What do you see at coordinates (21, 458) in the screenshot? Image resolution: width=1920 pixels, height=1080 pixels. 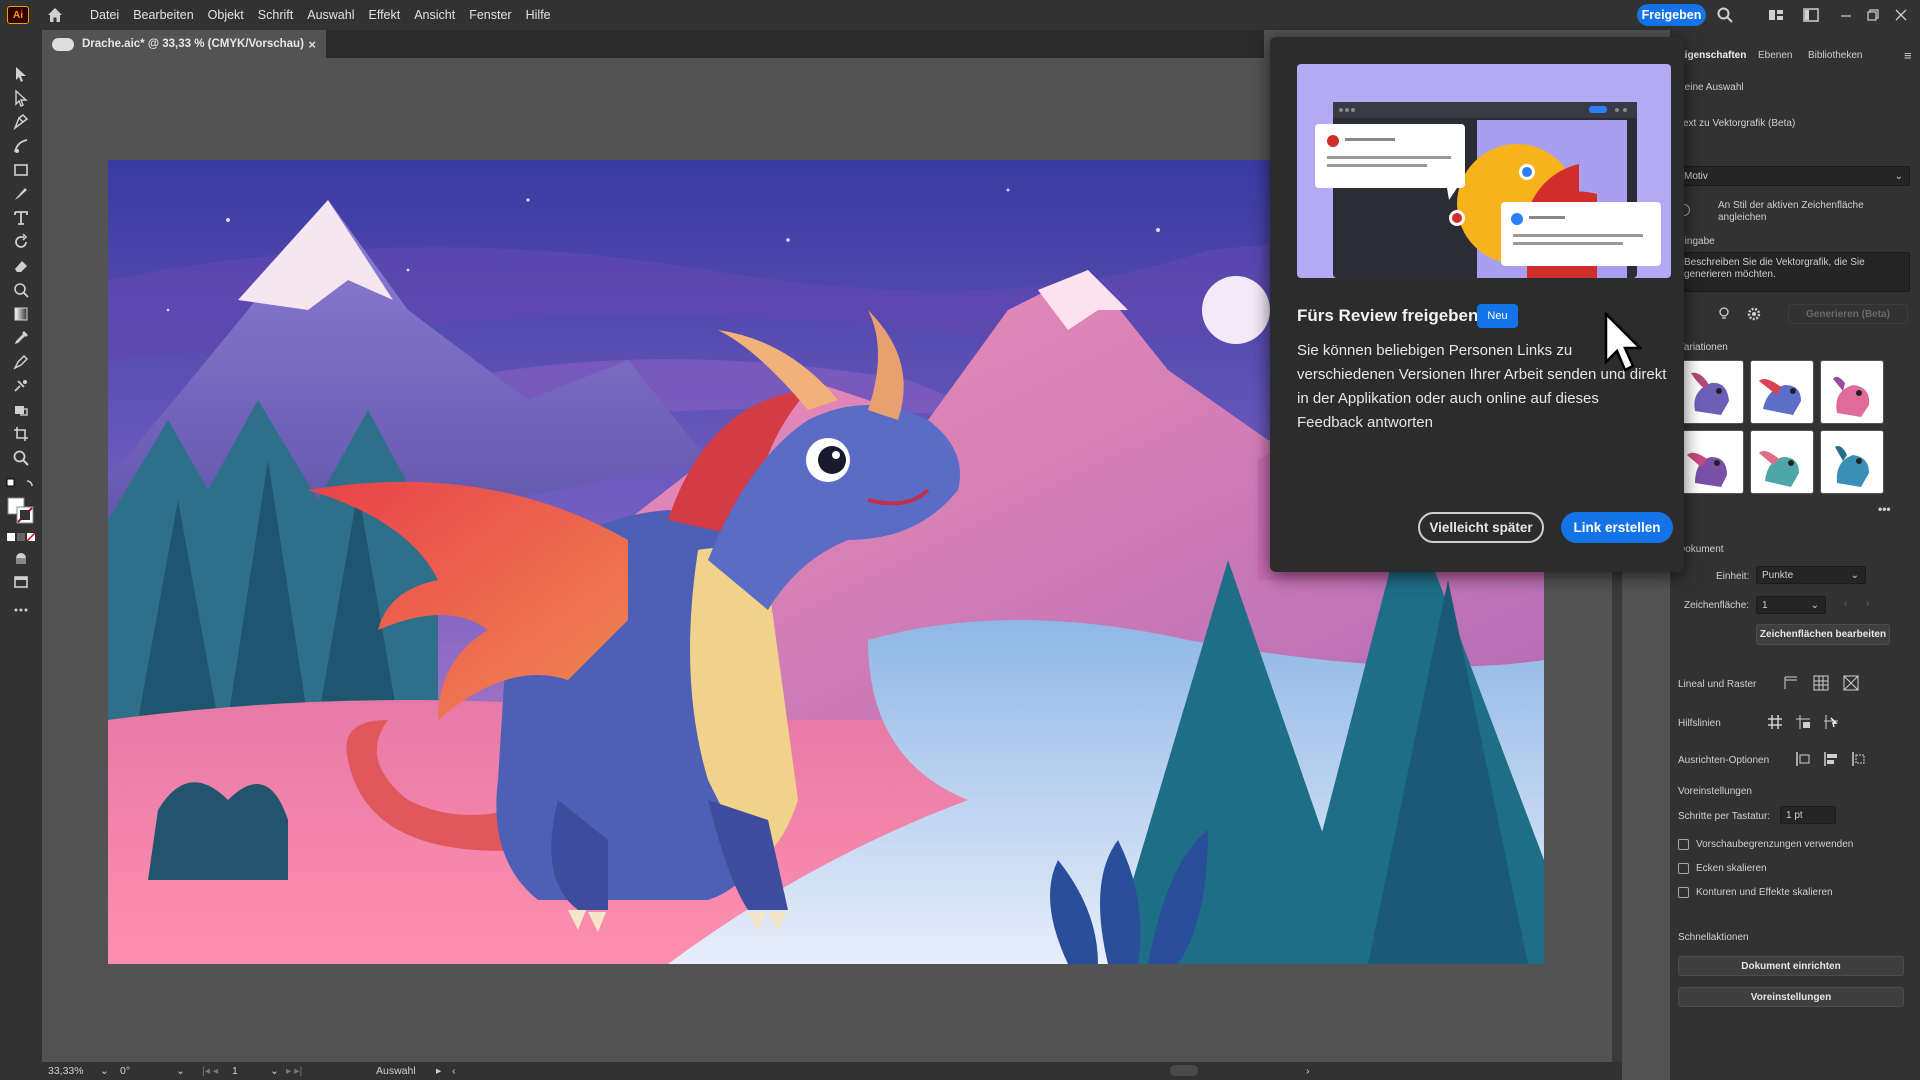 I see `zoom-tool-icon` at bounding box center [21, 458].